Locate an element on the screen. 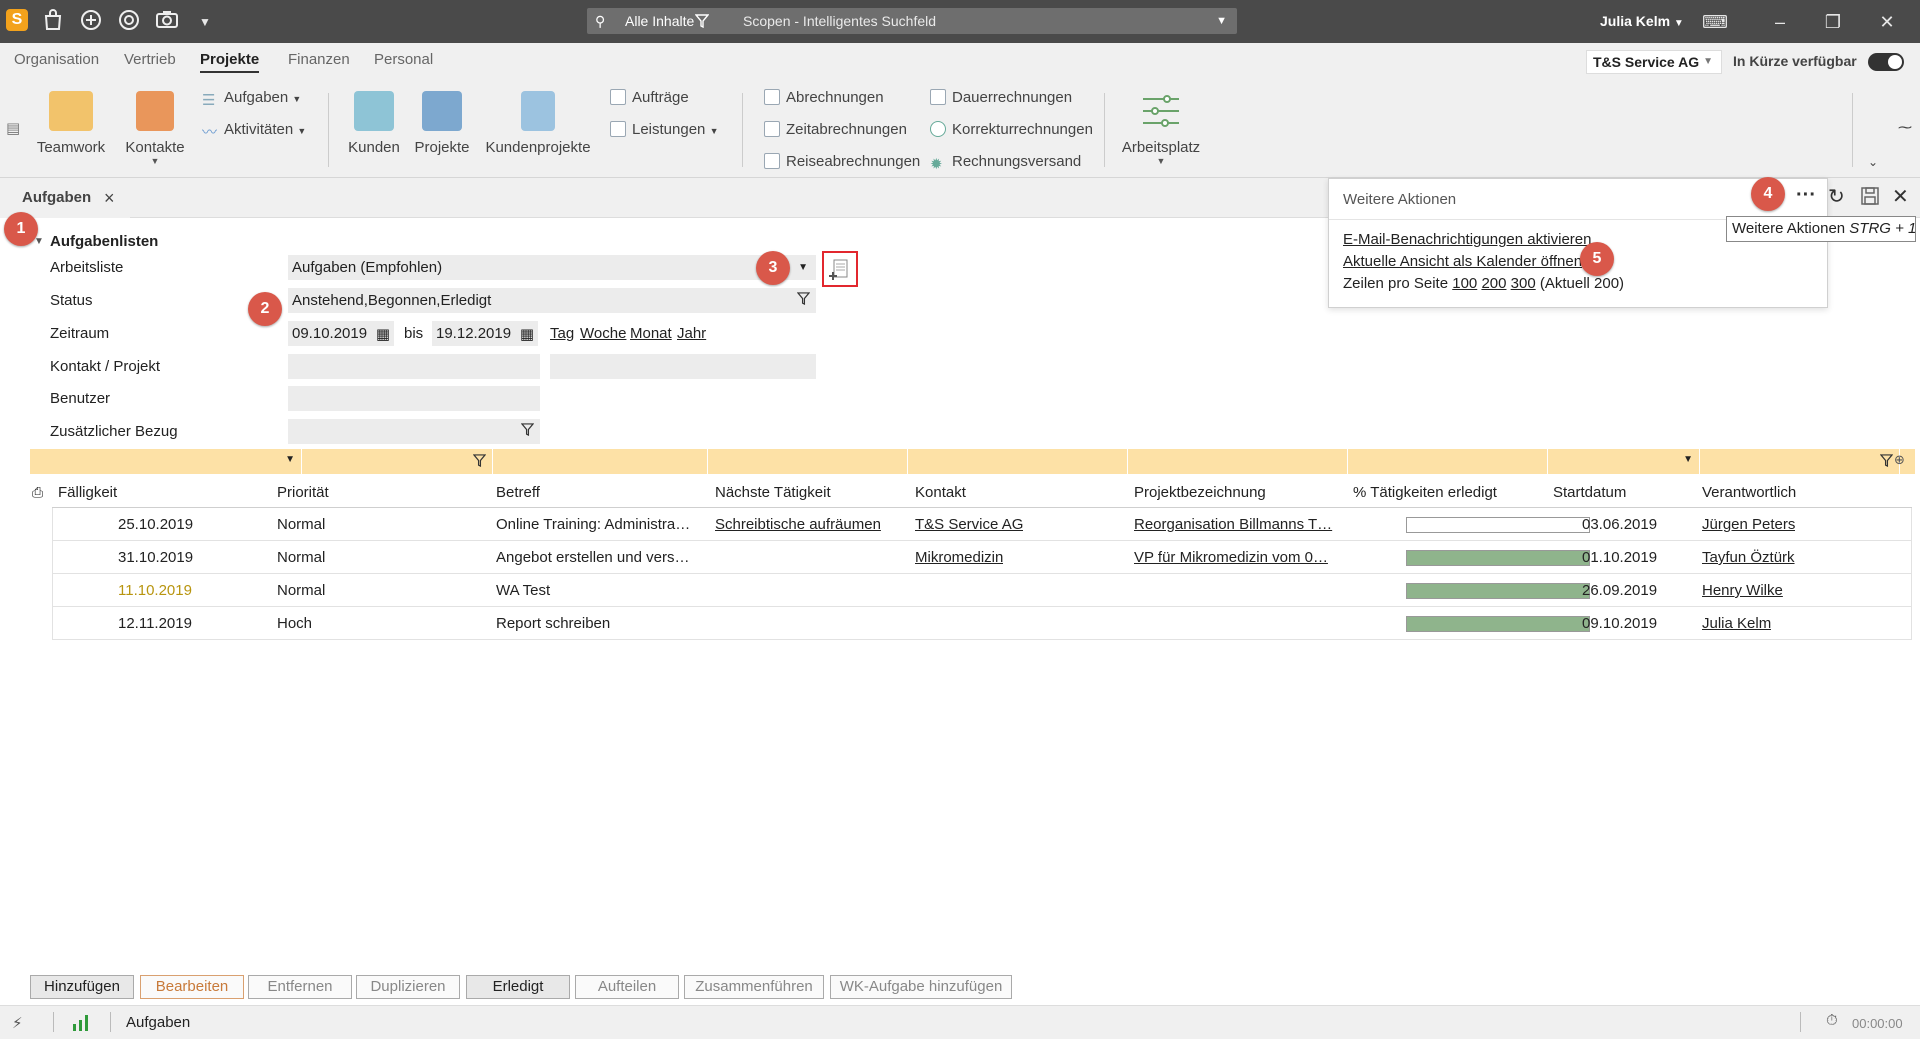 The image size is (1920, 1039). new-list-button is located at coordinates (840, 269).